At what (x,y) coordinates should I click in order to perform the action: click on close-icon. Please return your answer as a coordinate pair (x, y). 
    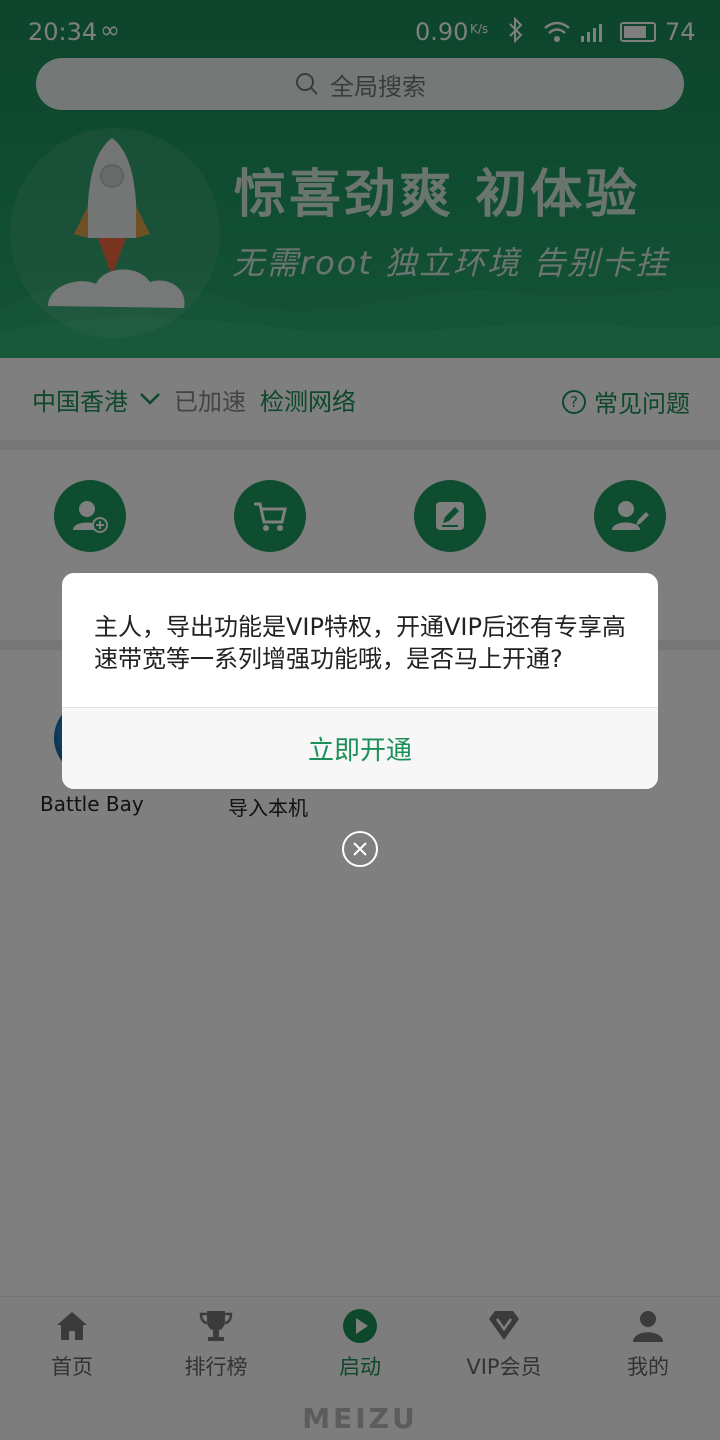
    Looking at the image, I should click on (360, 849).